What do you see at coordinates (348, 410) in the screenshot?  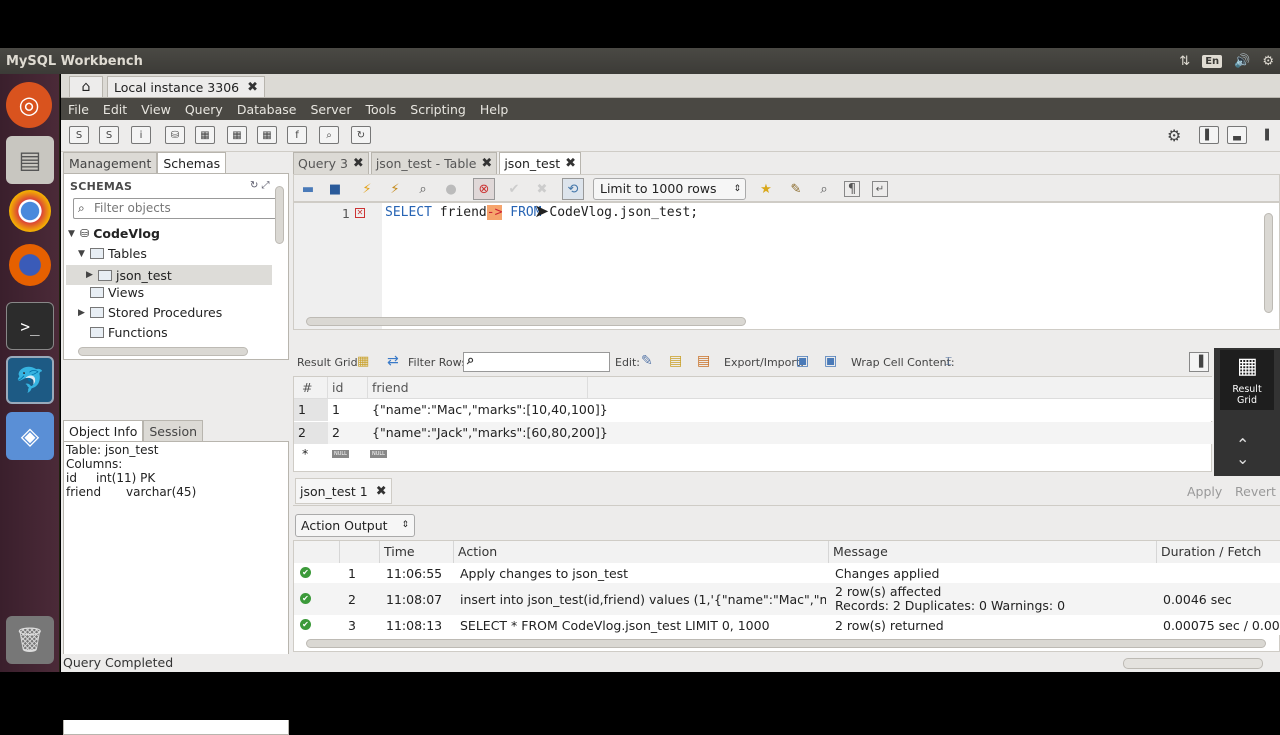 I see `cell-id: 1` at bounding box center [348, 410].